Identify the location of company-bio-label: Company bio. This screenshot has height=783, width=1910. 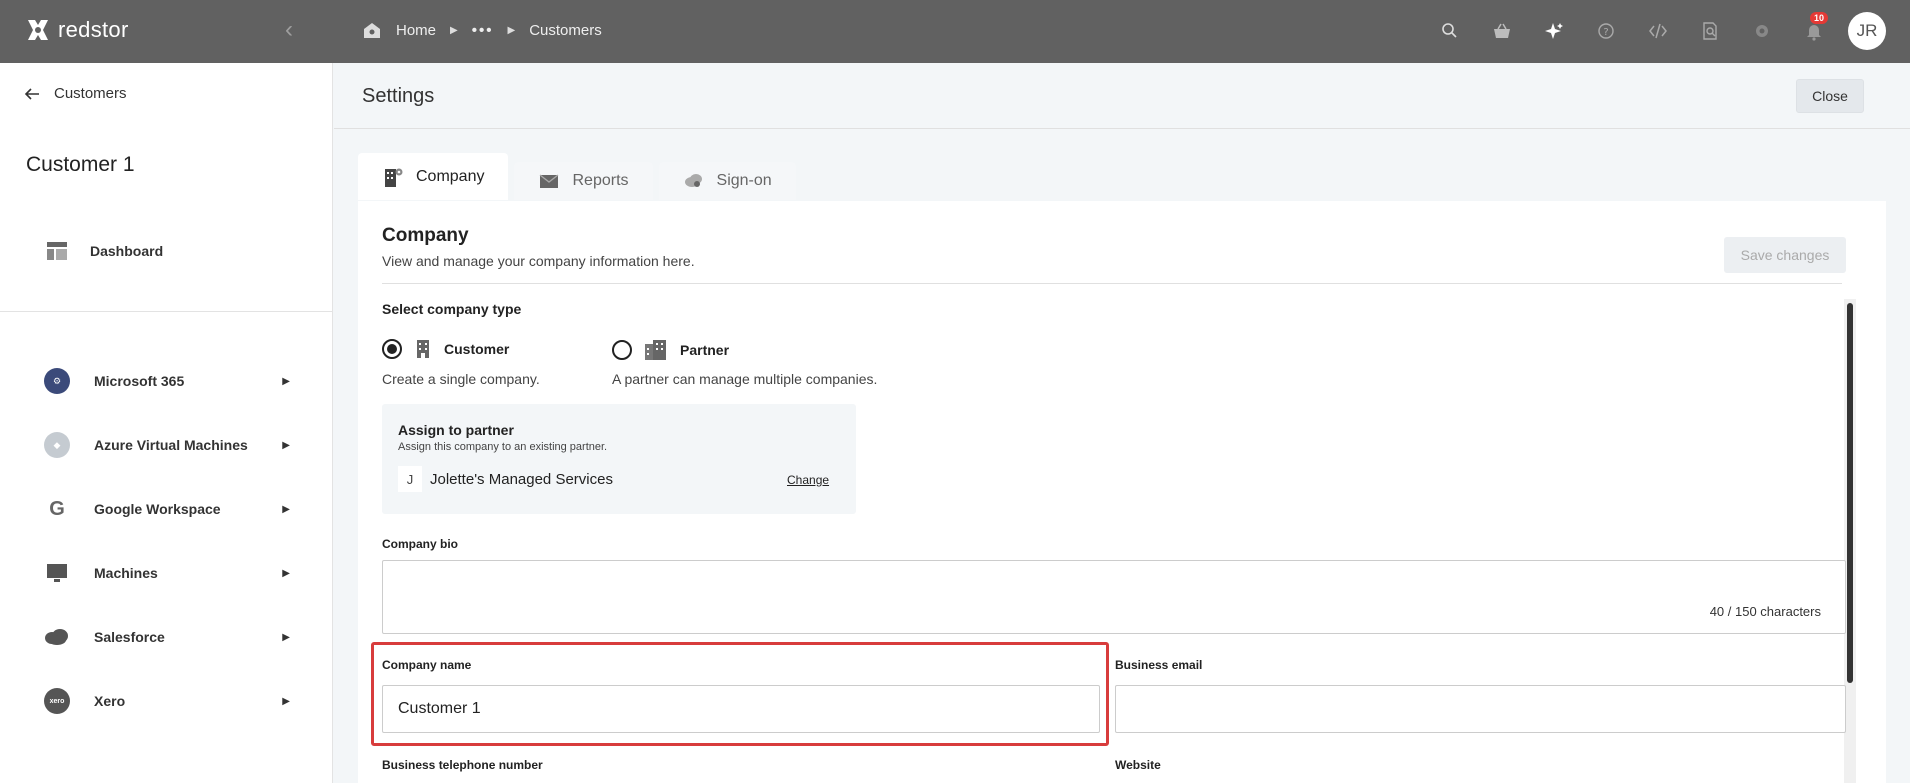
(420, 544).